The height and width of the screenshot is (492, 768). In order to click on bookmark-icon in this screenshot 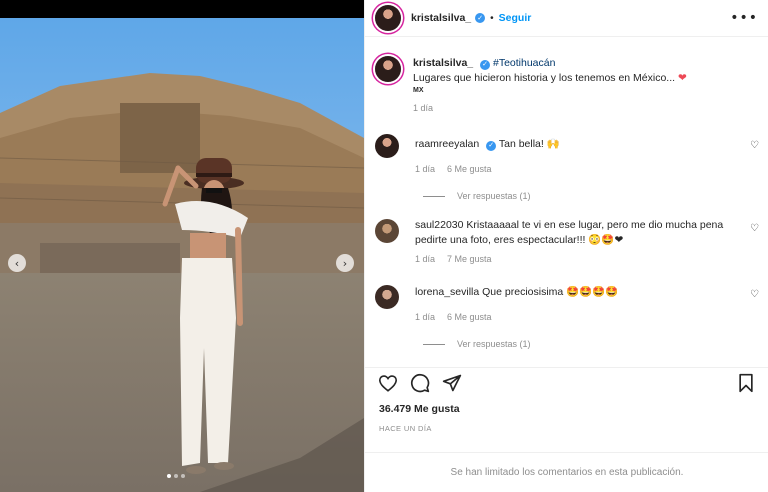, I will do `click(746, 383)`.